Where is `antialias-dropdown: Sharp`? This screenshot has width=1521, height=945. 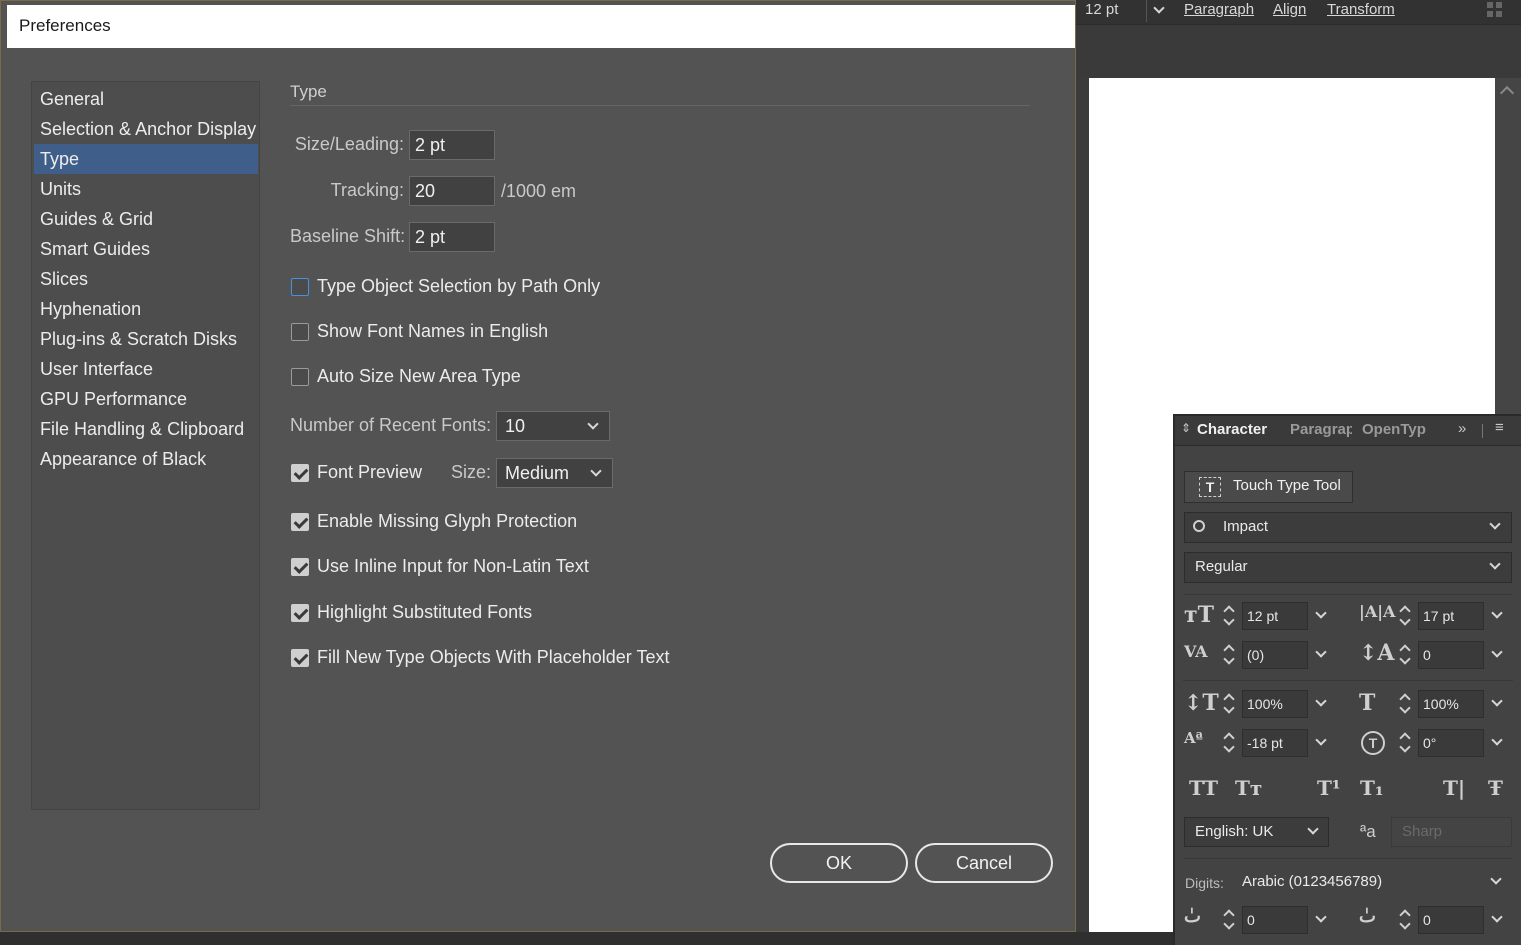
antialias-dropdown: Sharp is located at coordinates (1451, 832).